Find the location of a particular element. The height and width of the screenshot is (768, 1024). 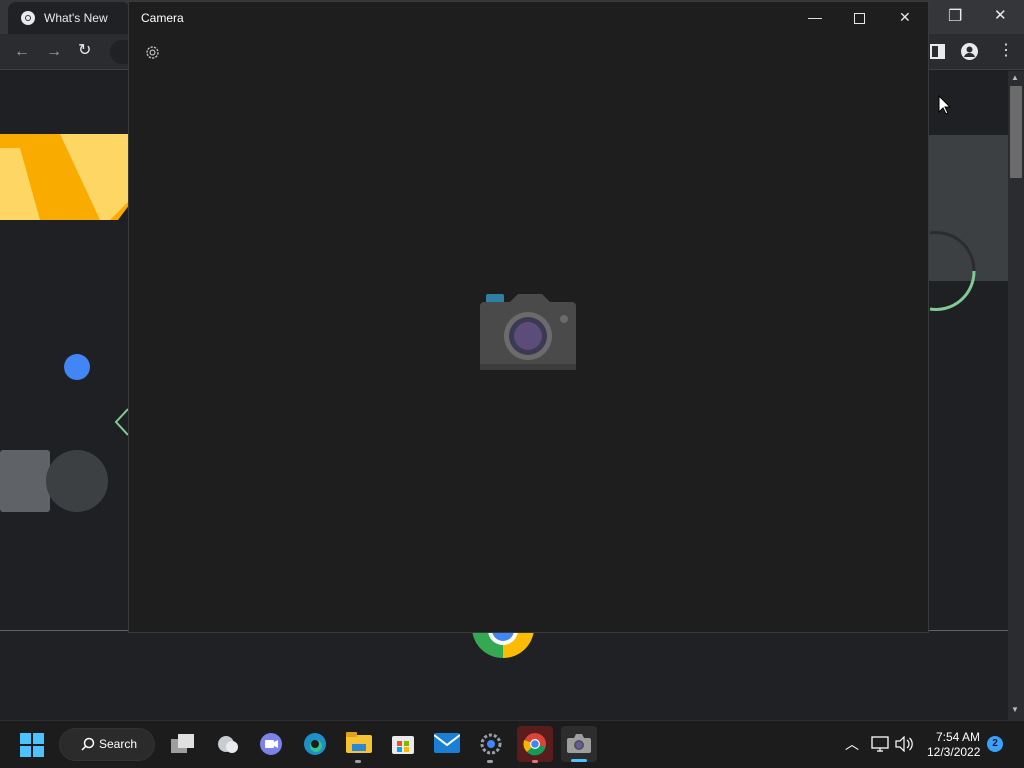

chrome-tab-title: What's New is located at coordinates (76, 18).